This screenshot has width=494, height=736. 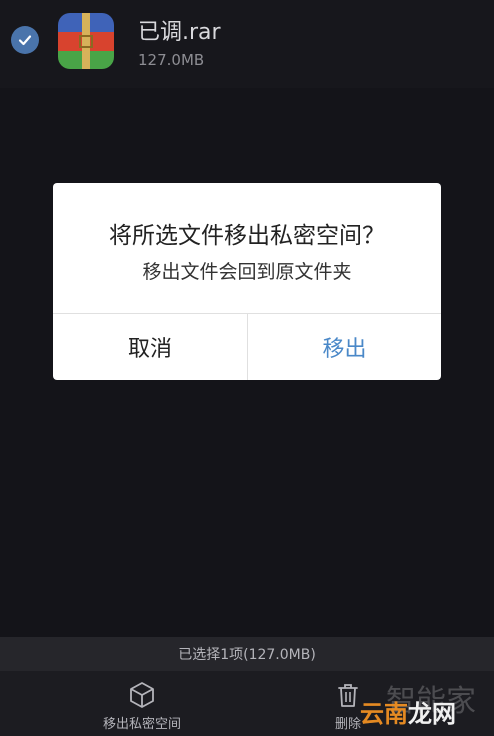 What do you see at coordinates (344, 347) in the screenshot?
I see `move-out-button: 移出` at bounding box center [344, 347].